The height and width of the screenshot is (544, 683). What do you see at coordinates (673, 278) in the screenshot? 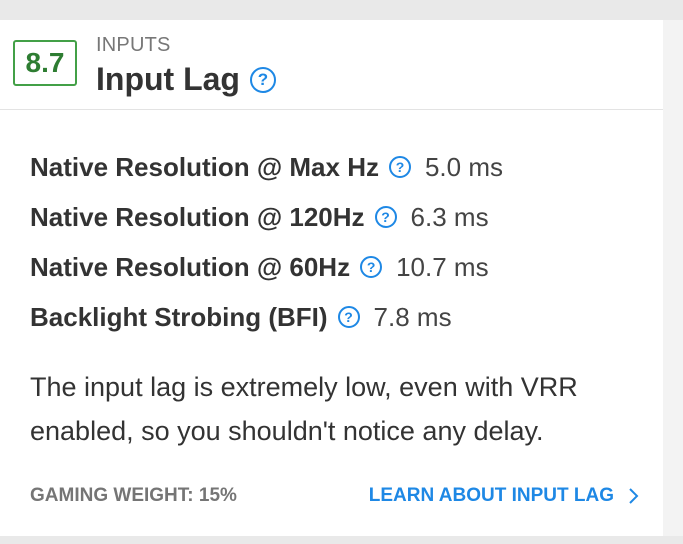
I see `page-edge` at bounding box center [673, 278].